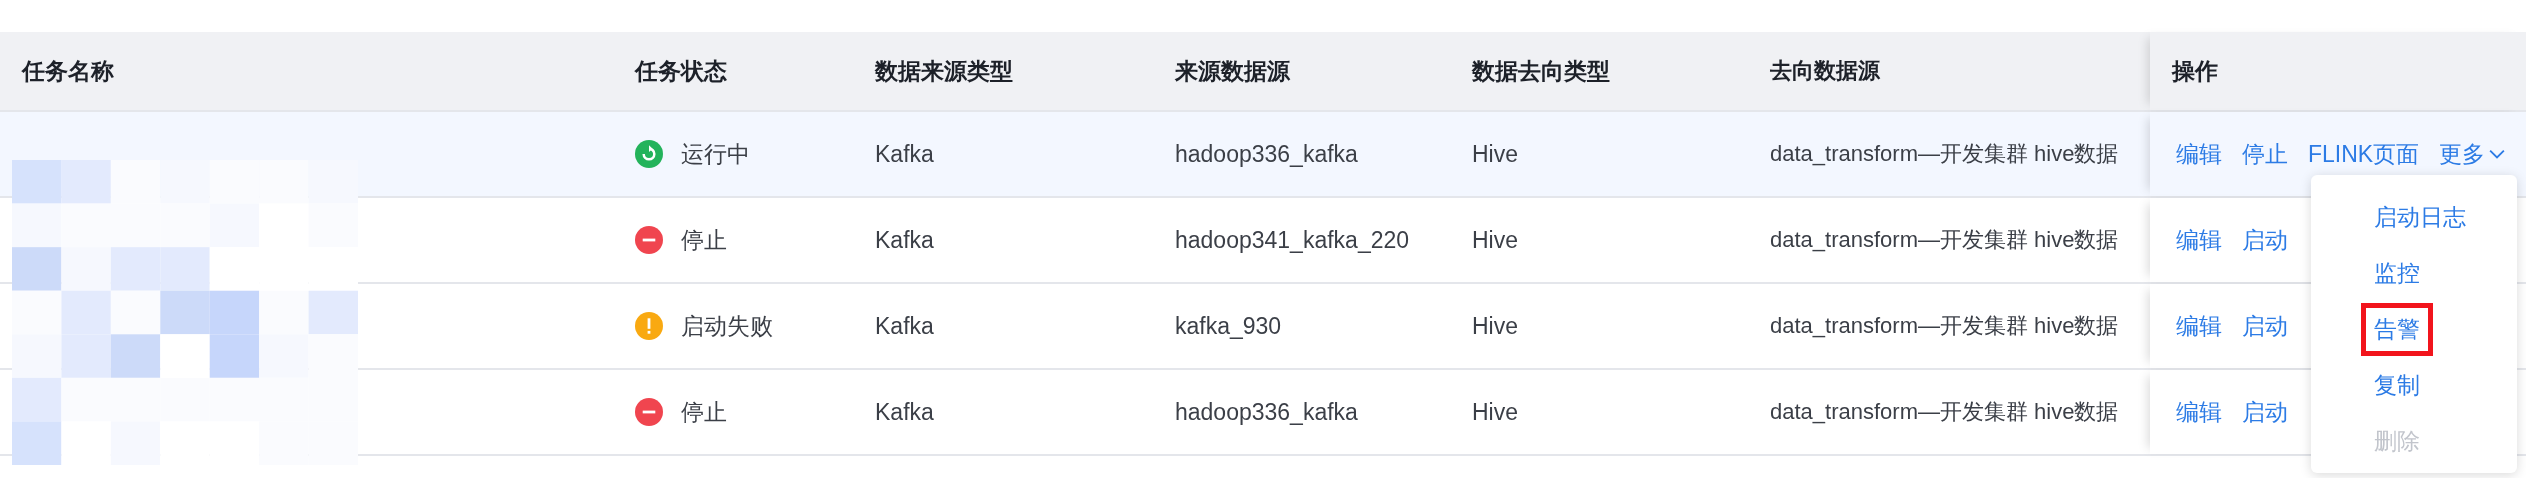 Image resolution: width=2526 pixels, height=478 pixels. Describe the element at coordinates (1228, 326) in the screenshot. I see `table-cell: kafka_930` at that location.